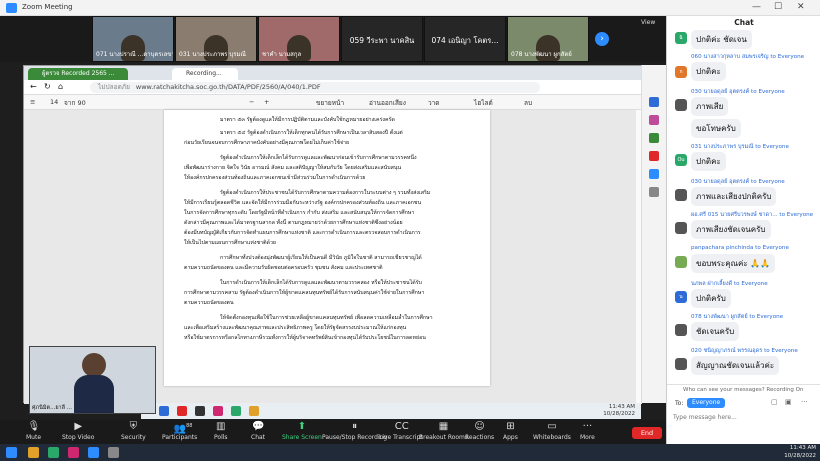 The height and width of the screenshot is (461, 820). Describe the element at coordinates (189, 426) in the screenshot. I see `participants-count: 88` at that location.